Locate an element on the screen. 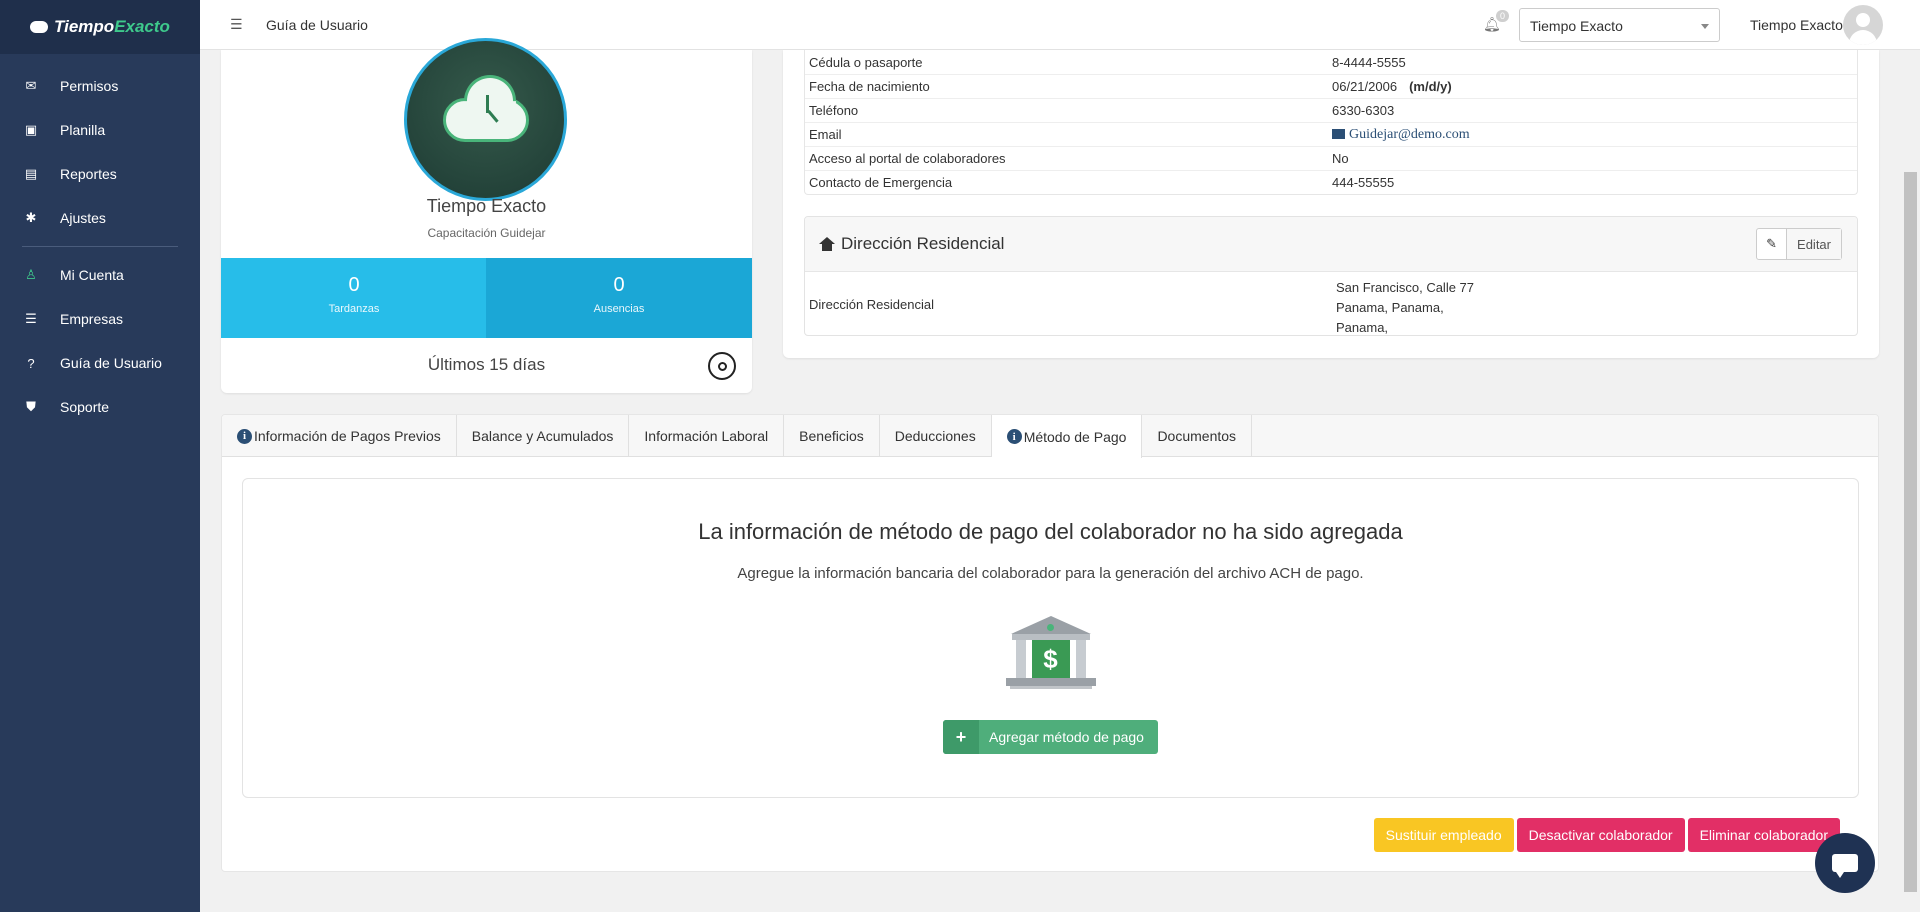 Image resolution: width=1920 pixels, height=912 pixels. envelope-icon is located at coordinates (1338, 134).